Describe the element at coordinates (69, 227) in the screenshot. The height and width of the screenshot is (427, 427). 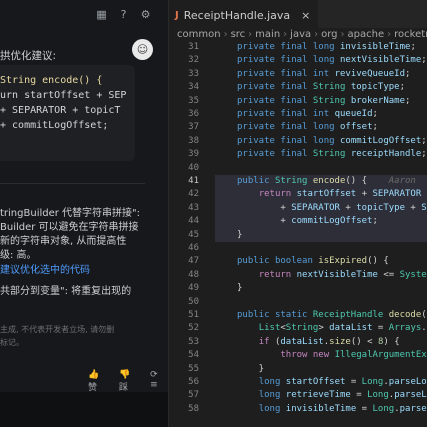
I see `explanation-line: Builder 可以避免在字符串拼接` at that location.